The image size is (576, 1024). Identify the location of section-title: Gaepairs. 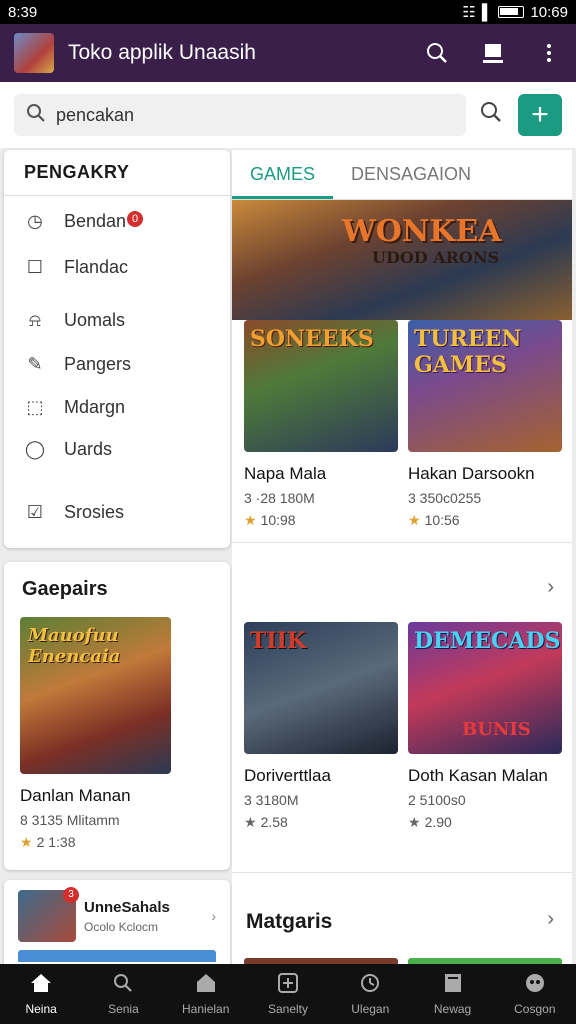
(65, 589).